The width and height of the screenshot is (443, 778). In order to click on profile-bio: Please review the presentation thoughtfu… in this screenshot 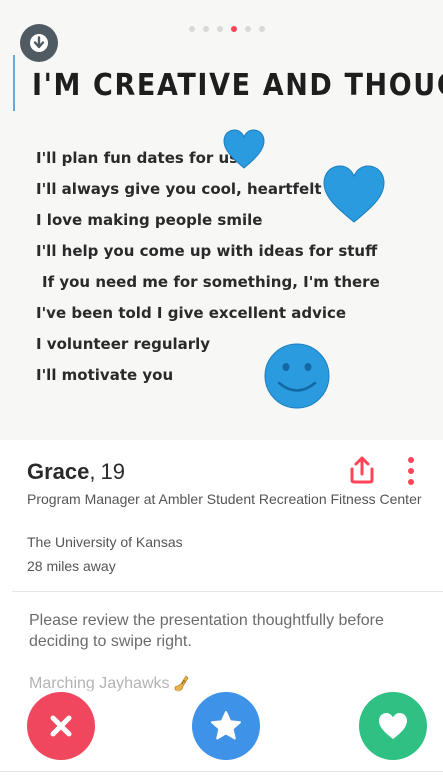, I will do `click(206, 631)`.